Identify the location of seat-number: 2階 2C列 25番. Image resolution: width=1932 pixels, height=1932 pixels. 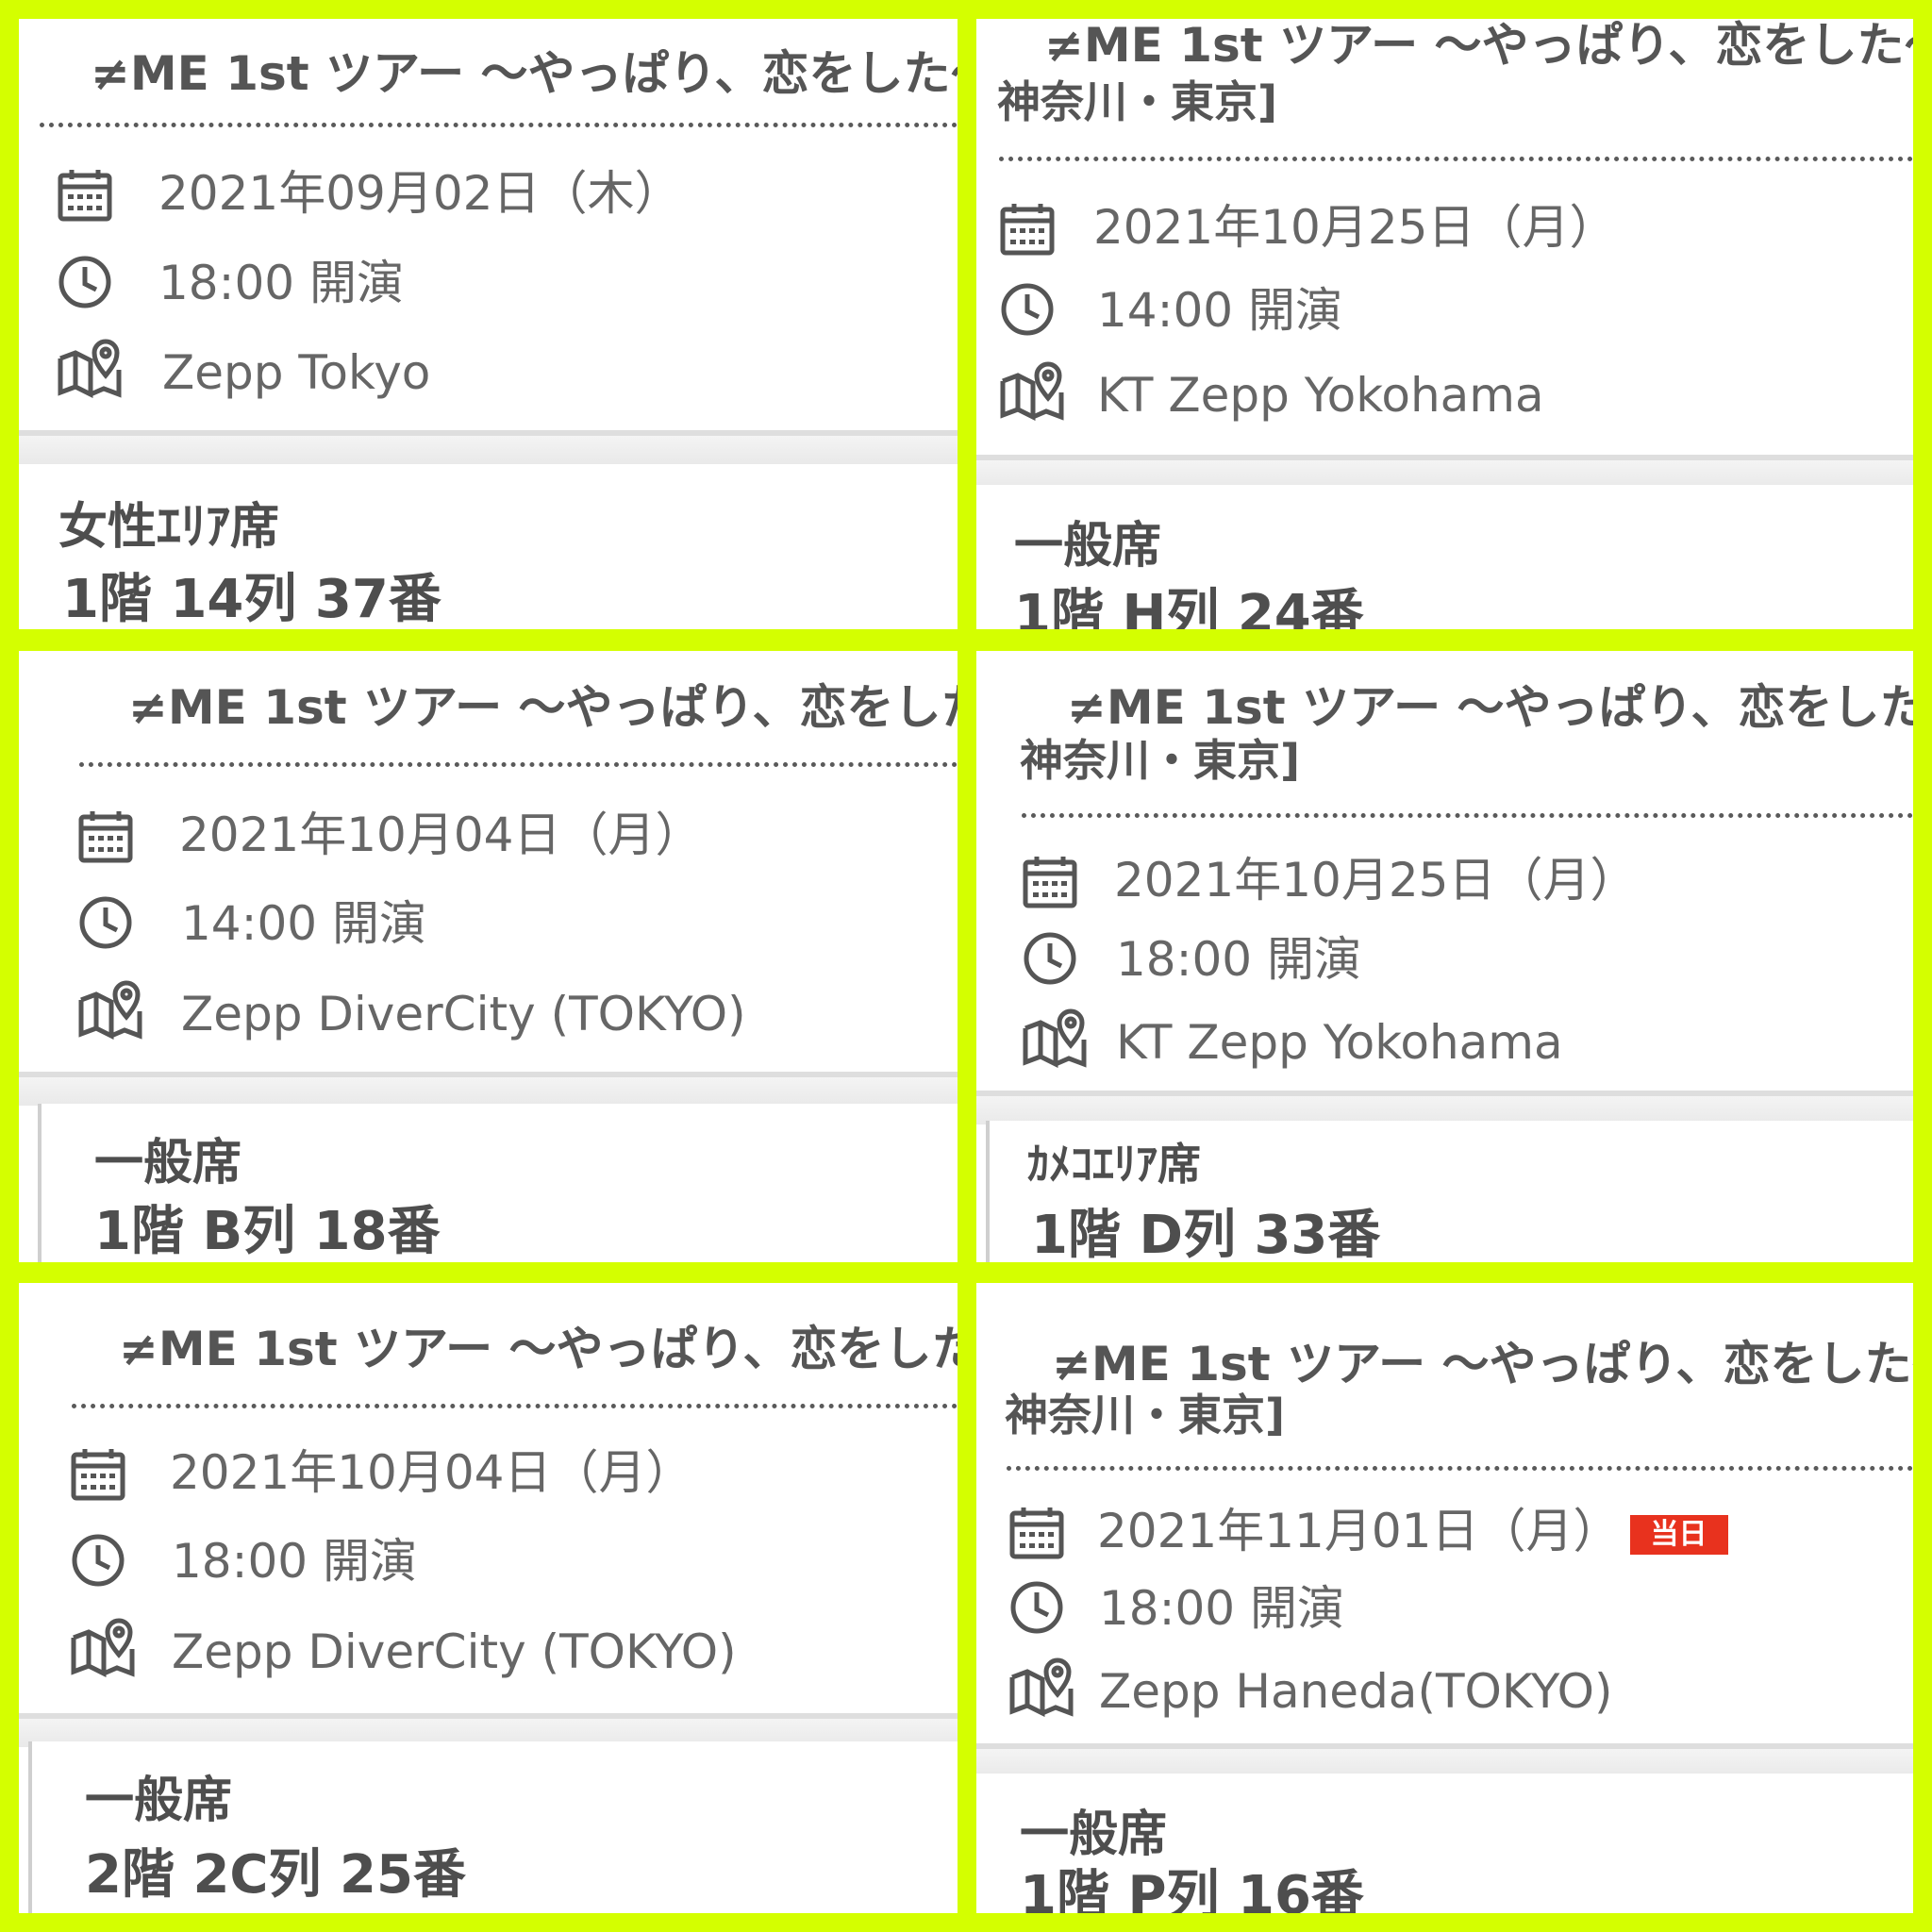
(275, 1875).